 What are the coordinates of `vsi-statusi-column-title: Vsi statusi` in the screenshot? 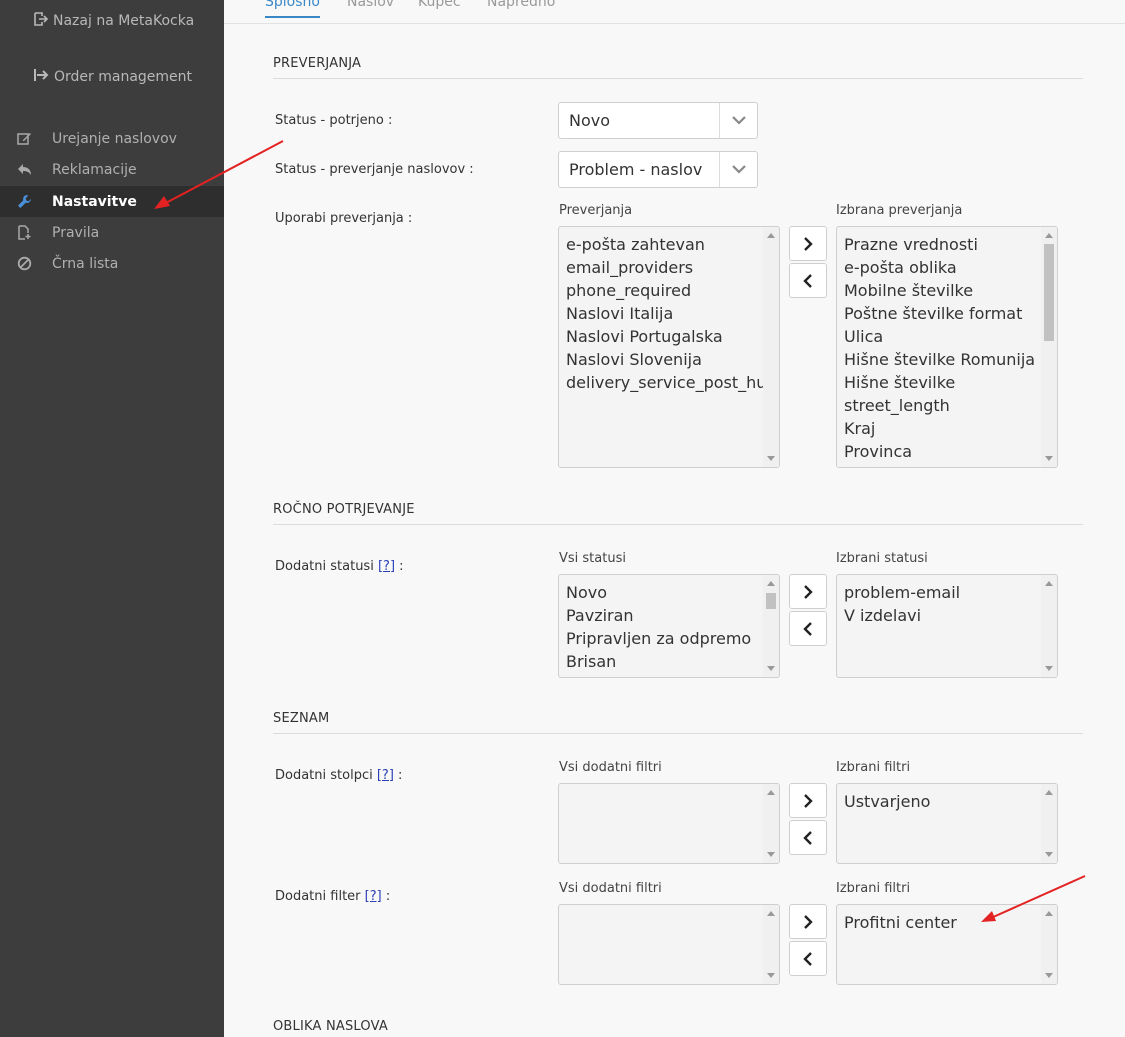 It's located at (592, 558).